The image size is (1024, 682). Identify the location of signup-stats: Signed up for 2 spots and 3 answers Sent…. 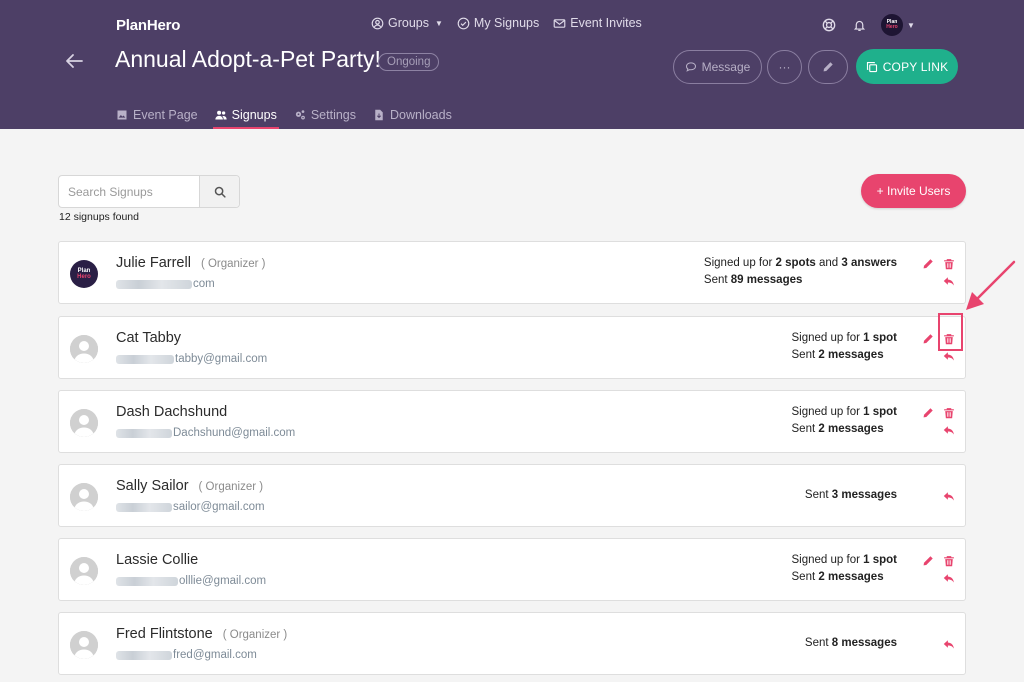
(800, 272).